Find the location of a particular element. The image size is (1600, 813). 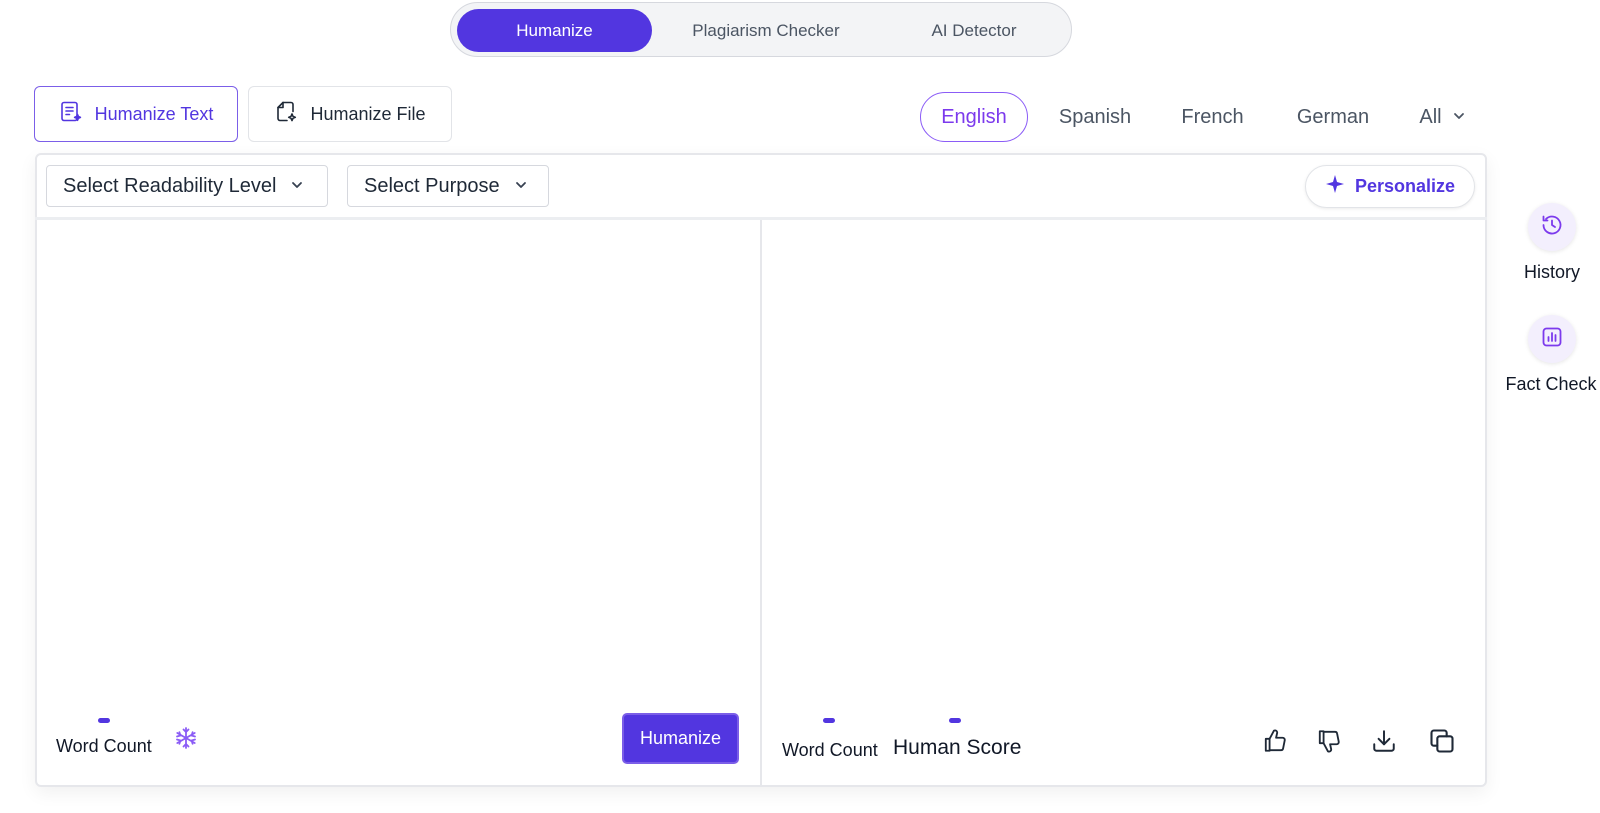

top-tab-group: Humanize Plagiarism Checker AI Detector is located at coordinates (761, 29).